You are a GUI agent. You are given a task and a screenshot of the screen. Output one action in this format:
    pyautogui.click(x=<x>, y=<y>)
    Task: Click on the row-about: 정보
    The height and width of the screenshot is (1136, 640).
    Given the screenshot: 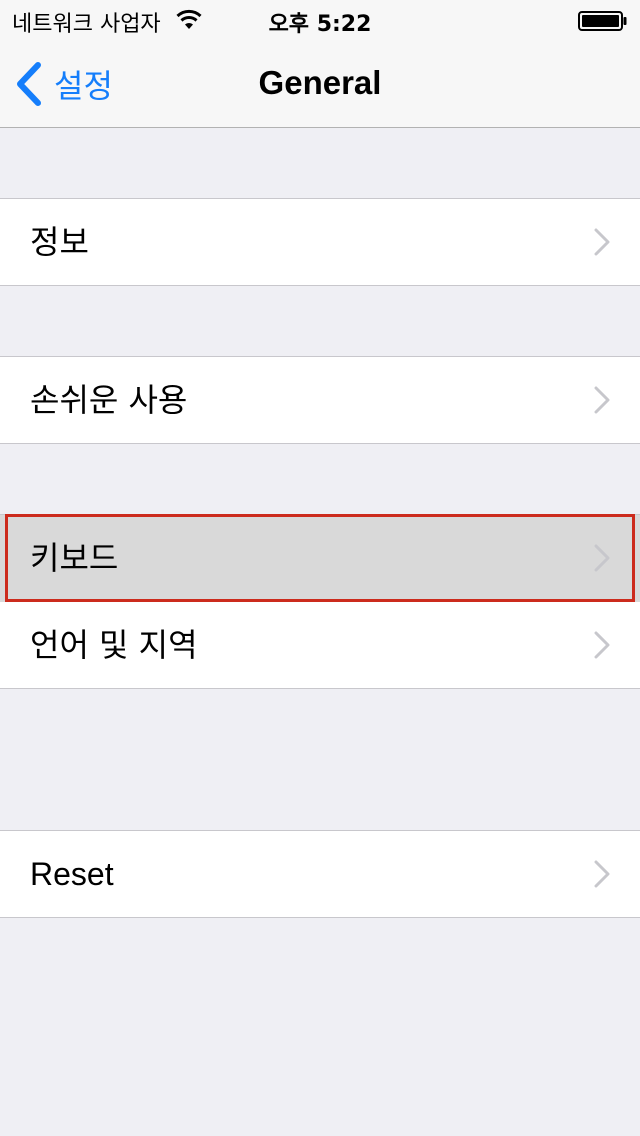 What is the action you would take?
    pyautogui.click(x=320, y=242)
    